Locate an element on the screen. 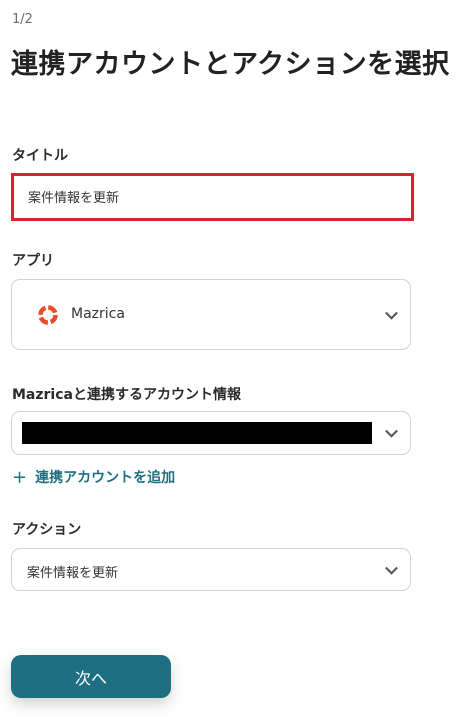 Image resolution: width=472 pixels, height=717 pixels. page-title: 連携アカウントとアクションを選択 is located at coordinates (230, 64).